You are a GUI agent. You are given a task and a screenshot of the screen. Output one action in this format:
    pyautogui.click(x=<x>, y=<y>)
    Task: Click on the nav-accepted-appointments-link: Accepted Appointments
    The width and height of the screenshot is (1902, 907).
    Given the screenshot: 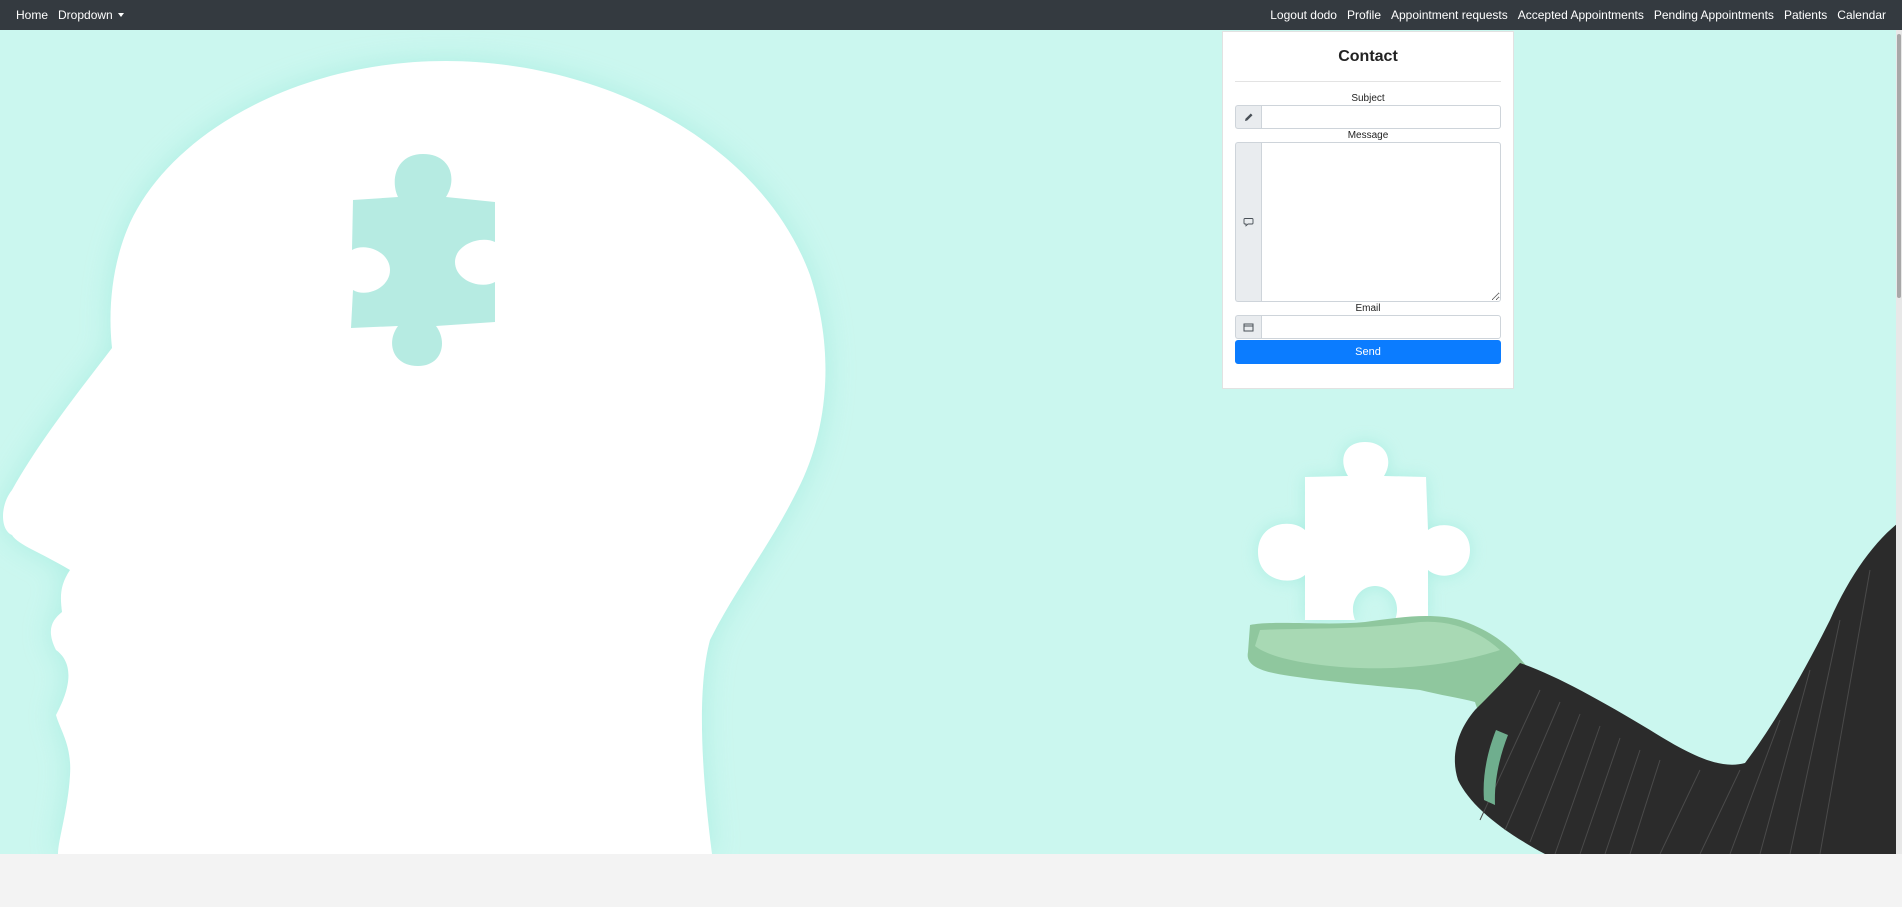 What is the action you would take?
    pyautogui.click(x=1581, y=15)
    